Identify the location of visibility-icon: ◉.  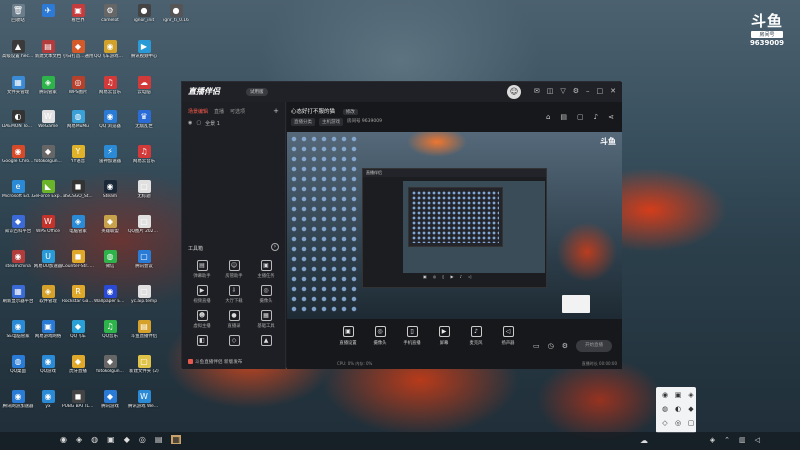
(190, 123).